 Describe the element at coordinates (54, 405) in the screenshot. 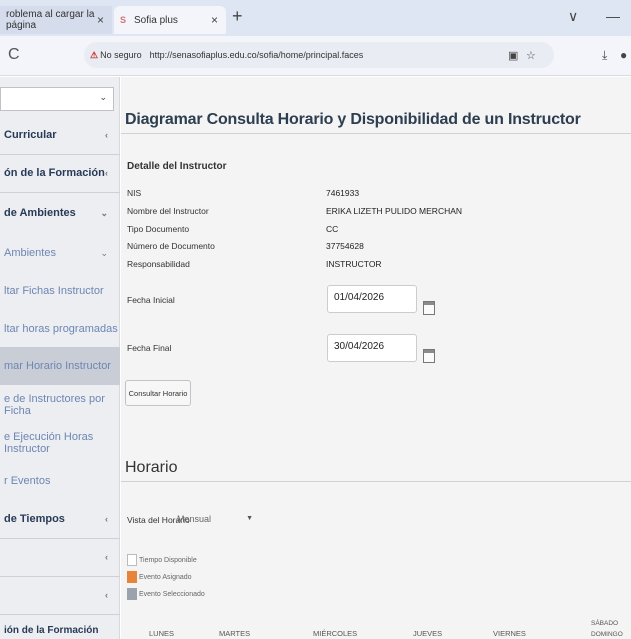

I see `sidebar-item-label: e de Instructores por Ficha` at that location.